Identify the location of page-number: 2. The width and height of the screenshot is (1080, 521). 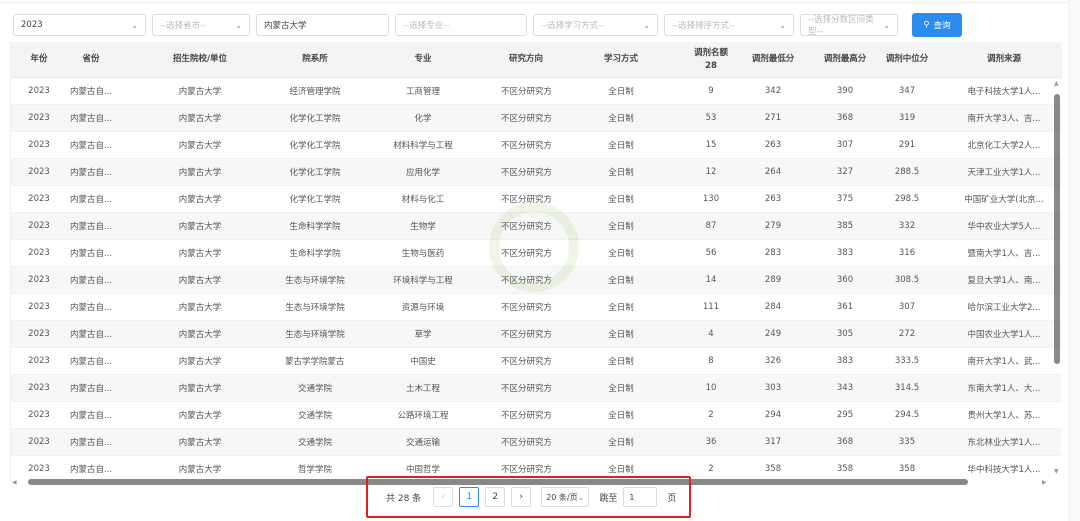
(495, 497).